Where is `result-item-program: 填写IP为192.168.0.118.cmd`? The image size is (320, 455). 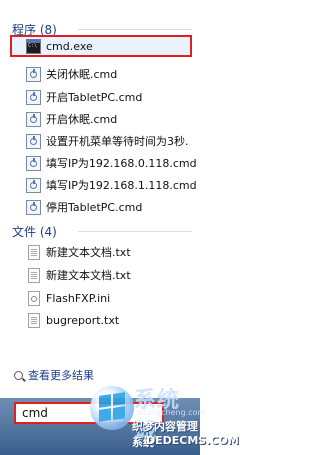
result-item-program: 填写IP为192.168.0.118.cmd is located at coordinates (113, 163).